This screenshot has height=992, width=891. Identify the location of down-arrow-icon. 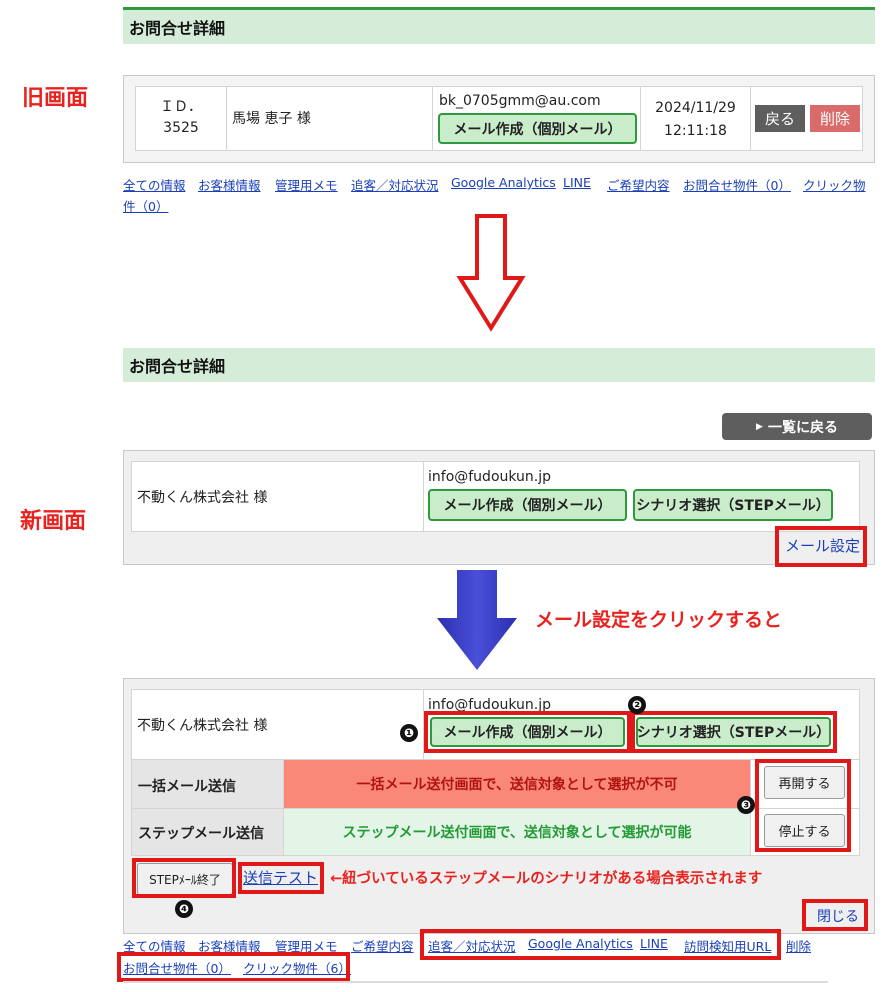
(491, 273).